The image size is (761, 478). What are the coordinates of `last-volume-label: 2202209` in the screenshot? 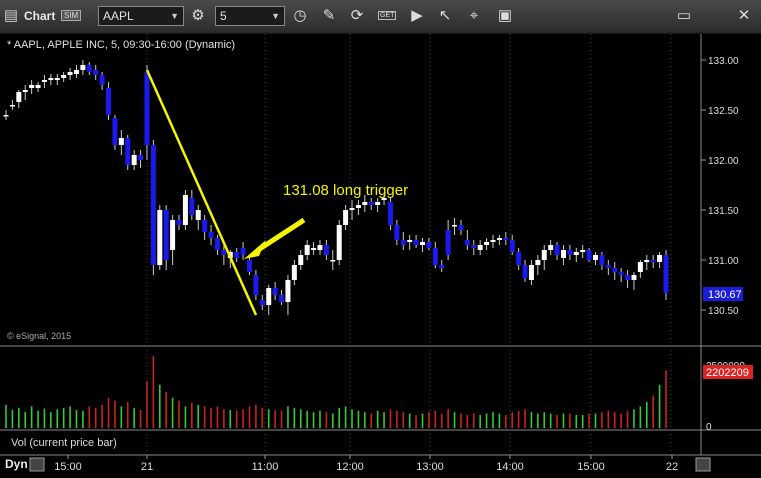 It's located at (727, 373).